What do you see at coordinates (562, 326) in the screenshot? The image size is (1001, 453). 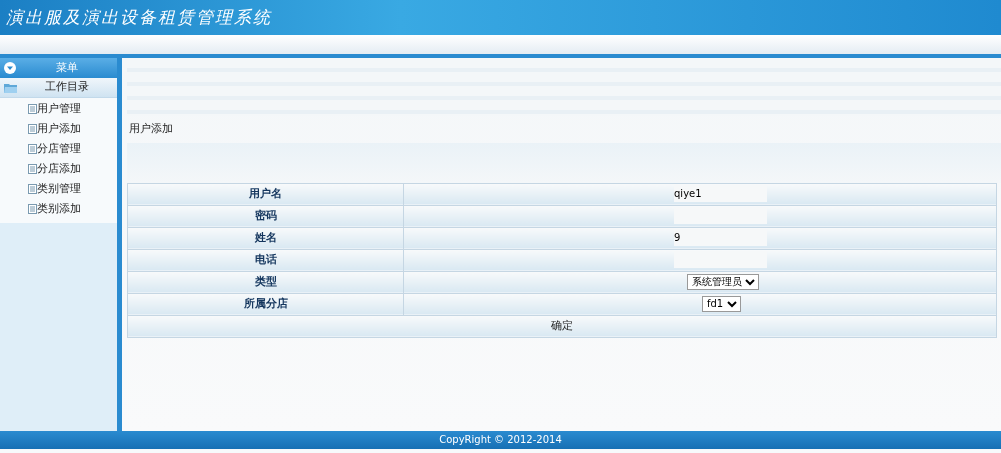 I see `confirm-button: 确定` at bounding box center [562, 326].